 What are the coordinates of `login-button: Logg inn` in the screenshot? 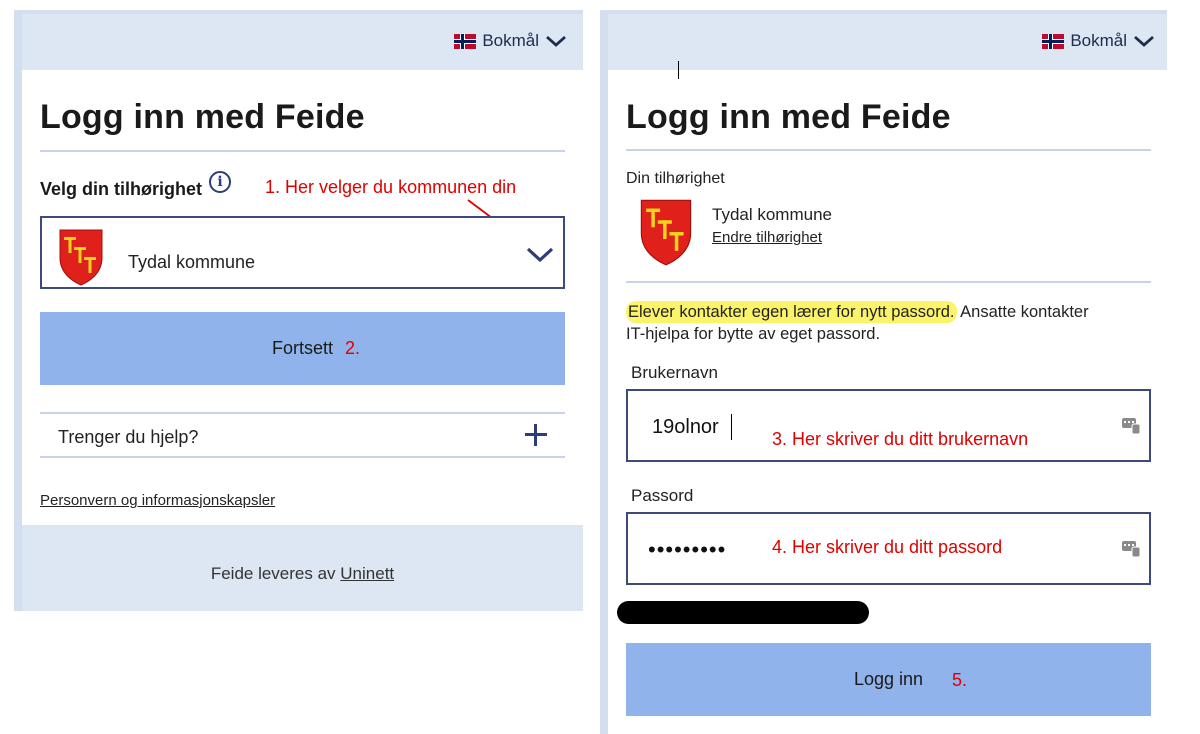 It's located at (888, 679).